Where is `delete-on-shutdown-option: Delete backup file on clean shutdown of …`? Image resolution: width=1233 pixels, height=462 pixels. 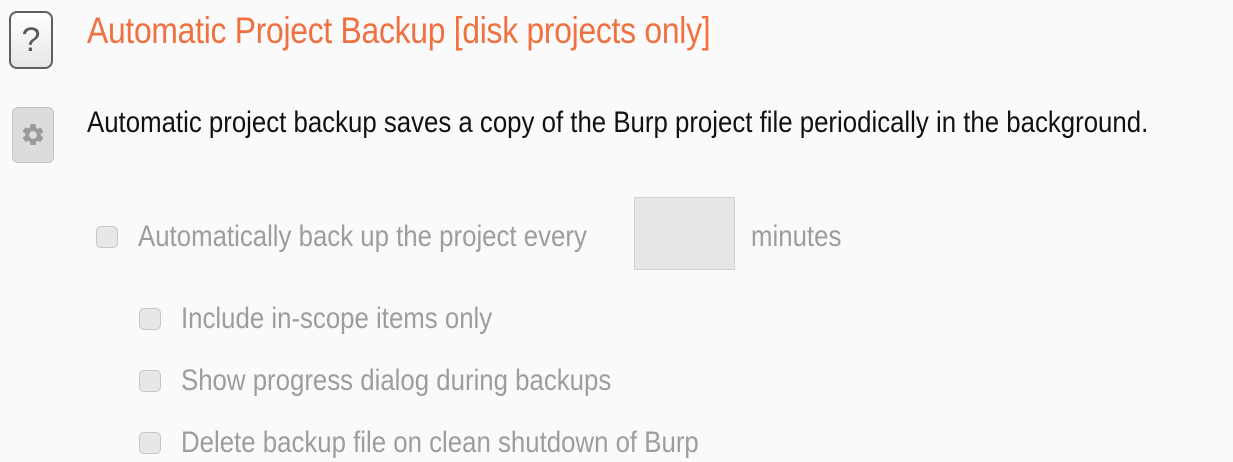
delete-on-shutdown-option: Delete backup file on clean shutdown of … is located at coordinates (461, 443).